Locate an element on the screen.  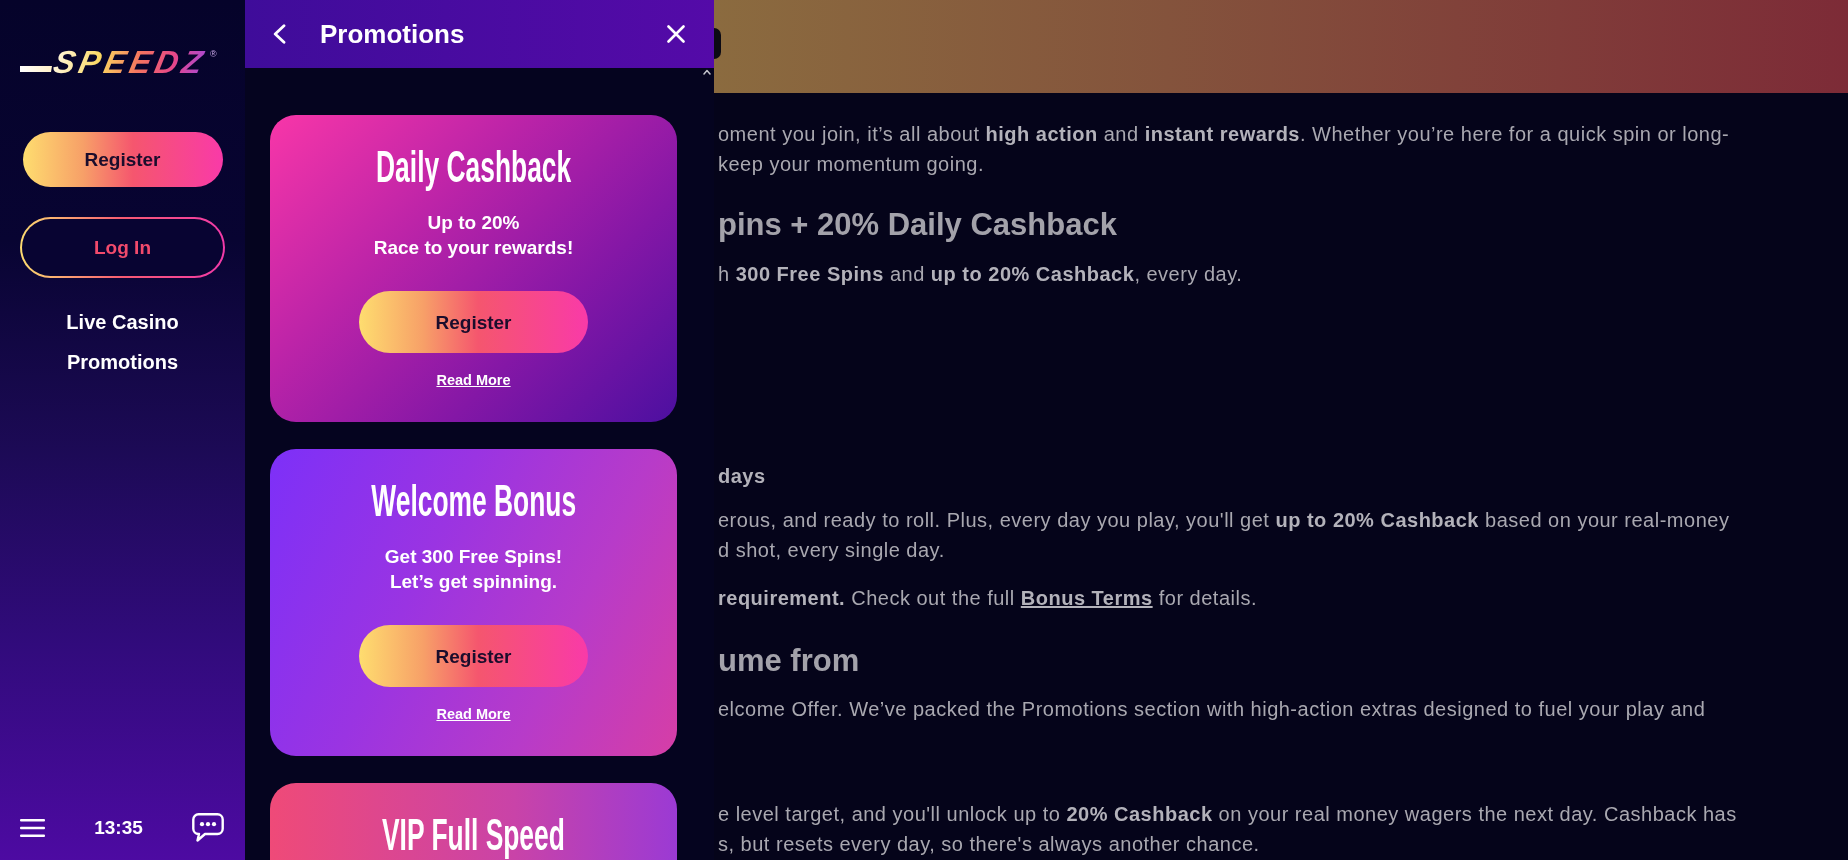
login-button: Log In is located at coordinates (122, 247).